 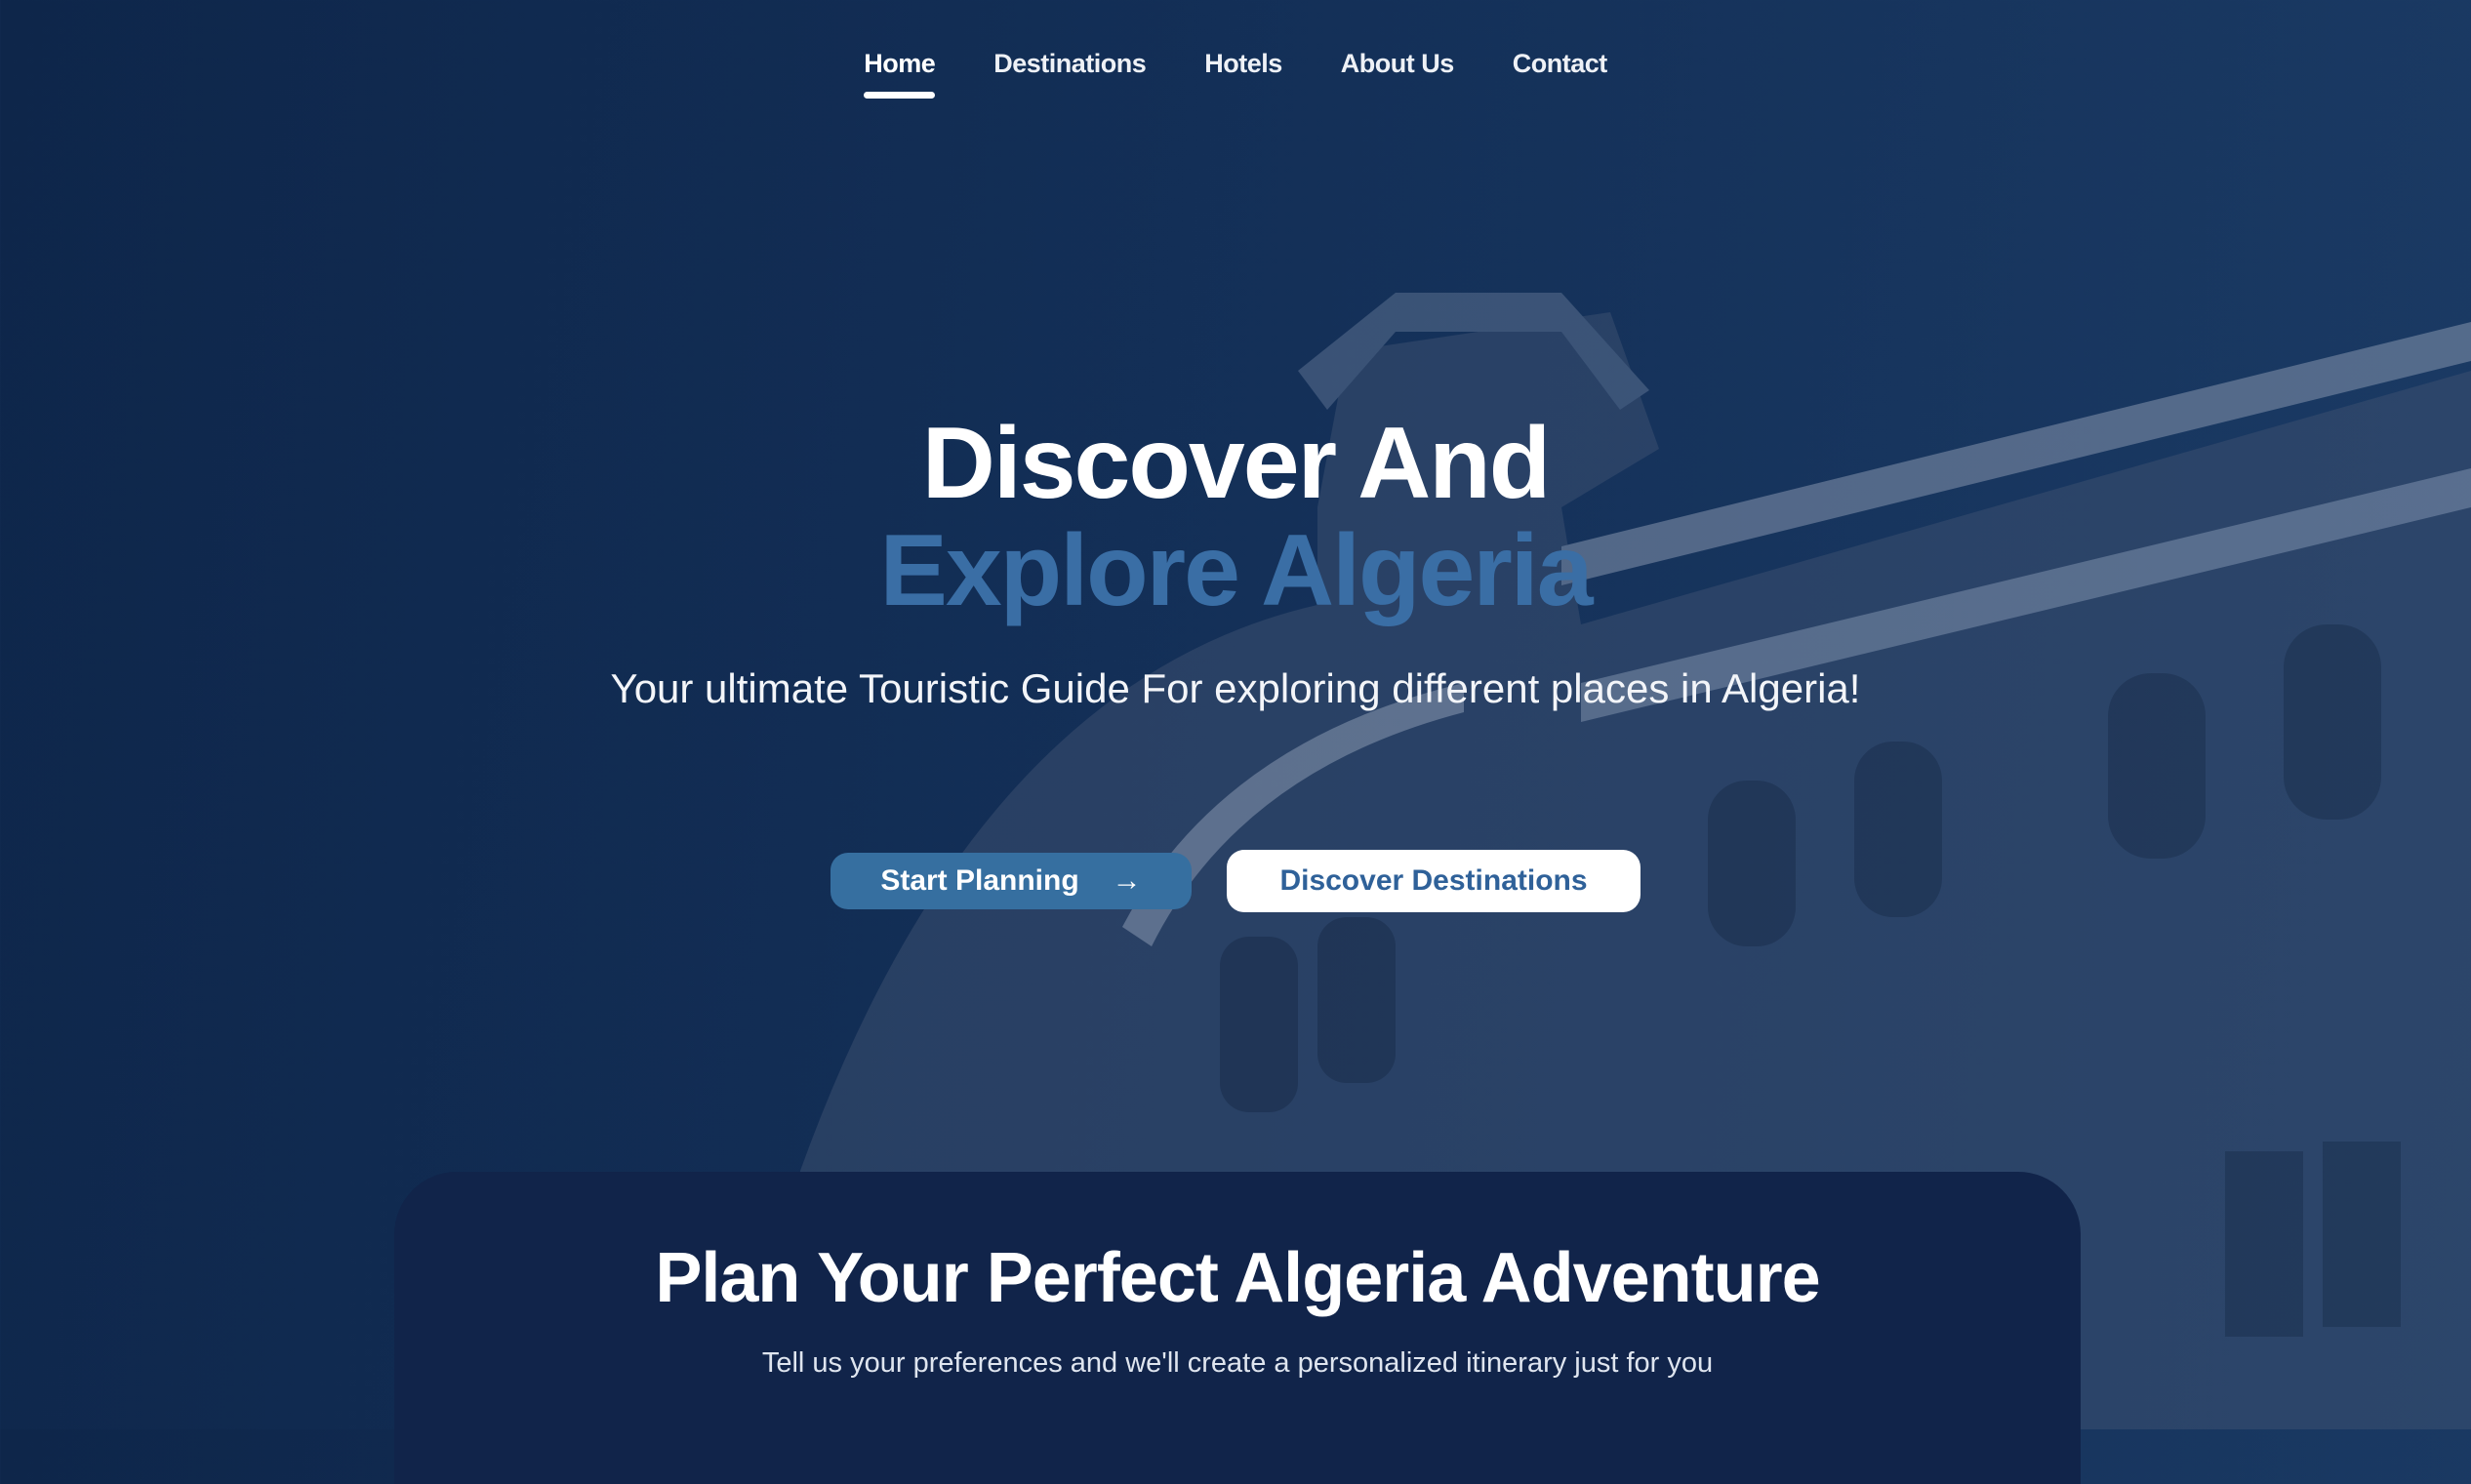 I want to click on hero-title-line1: Discover And, so click(x=1236, y=463).